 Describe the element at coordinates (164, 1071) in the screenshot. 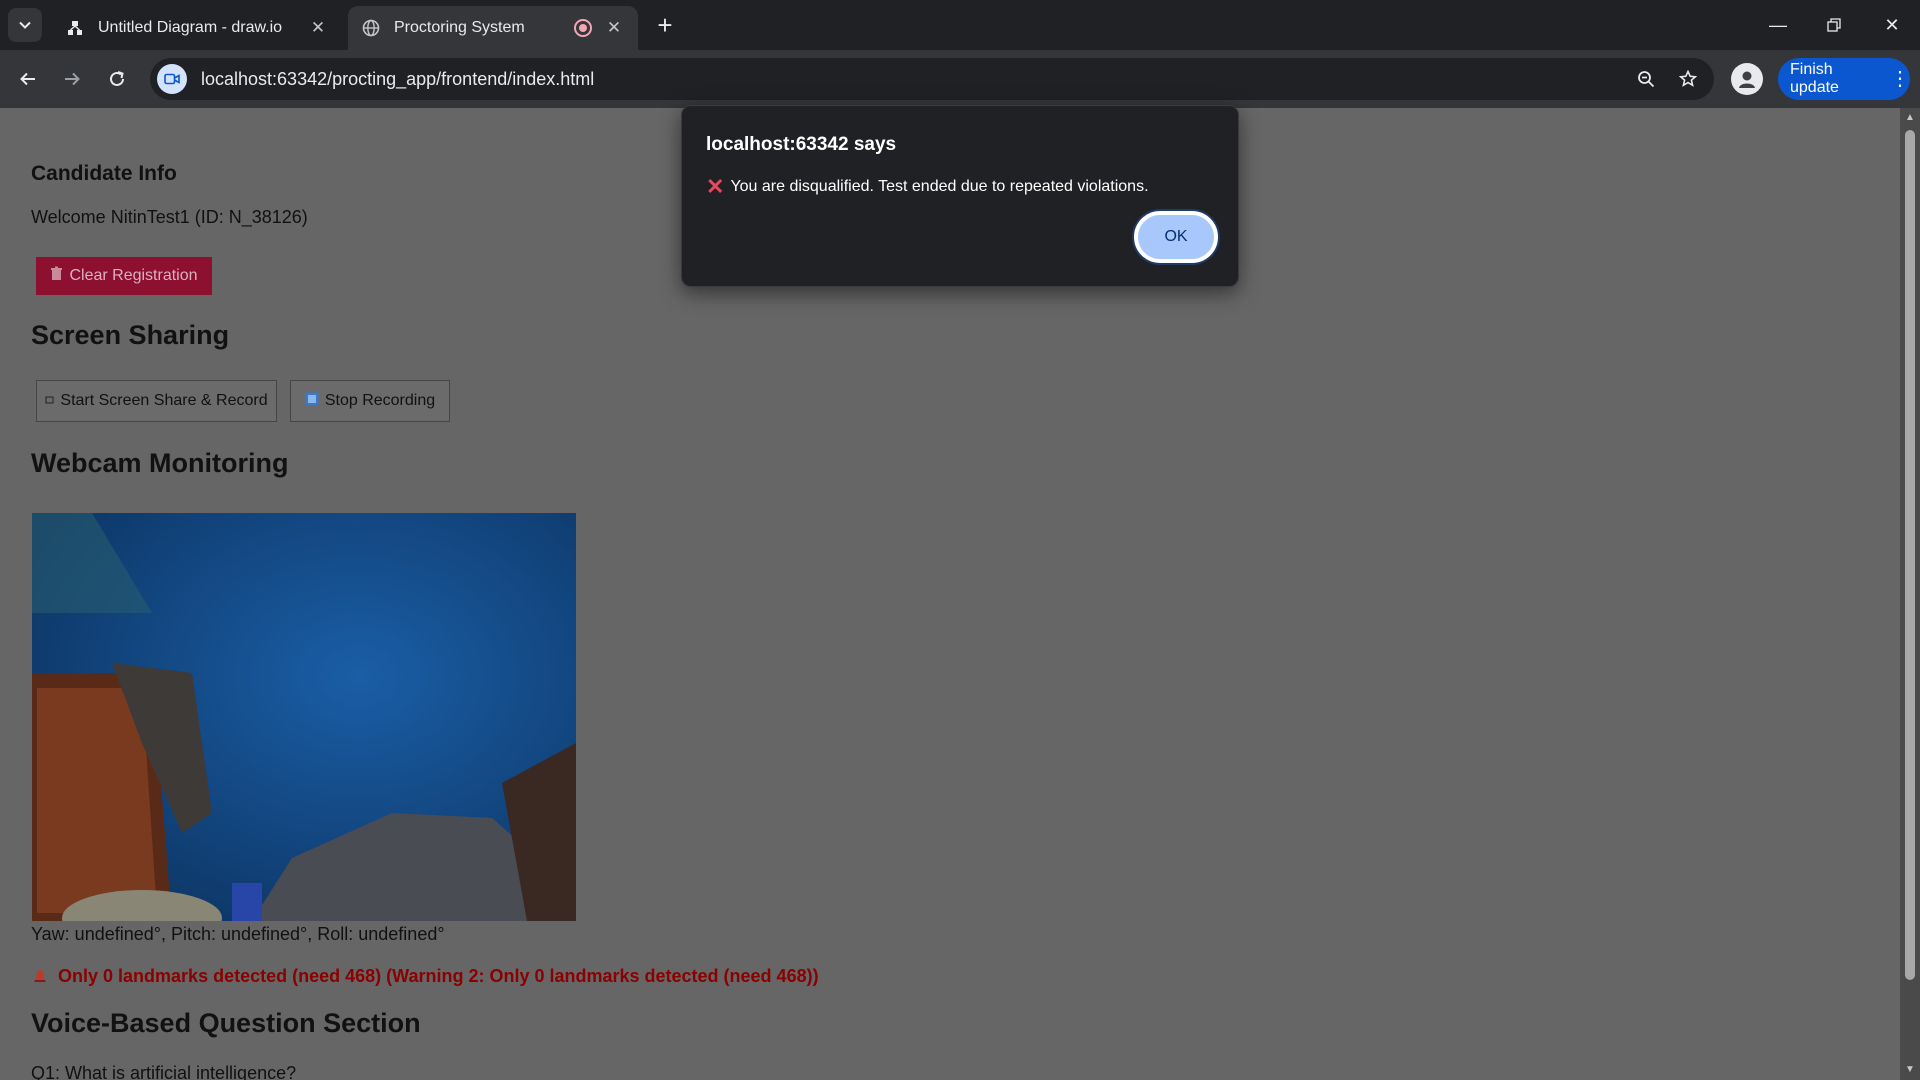

I see `question-text: Q1: What is artificial intelligence?` at that location.